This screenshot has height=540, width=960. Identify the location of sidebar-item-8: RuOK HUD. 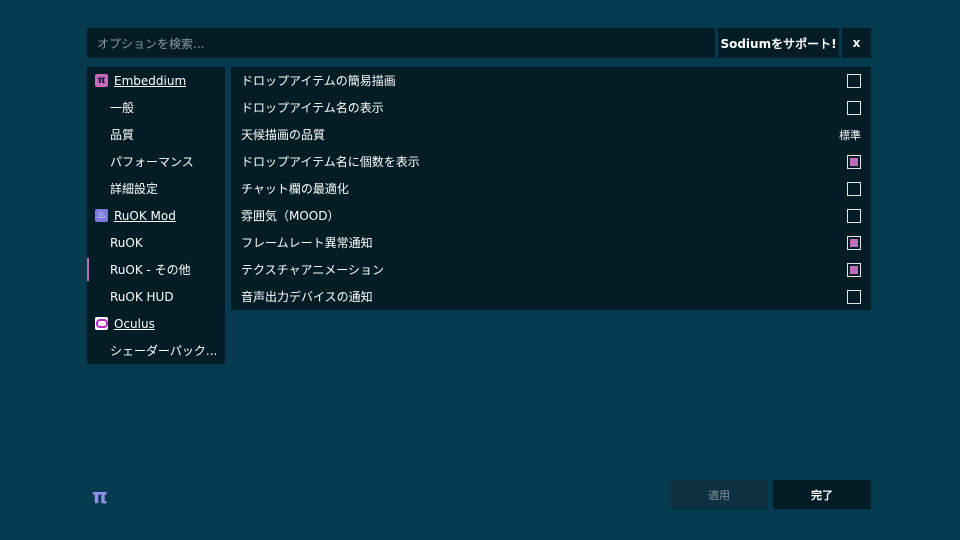
(156, 296).